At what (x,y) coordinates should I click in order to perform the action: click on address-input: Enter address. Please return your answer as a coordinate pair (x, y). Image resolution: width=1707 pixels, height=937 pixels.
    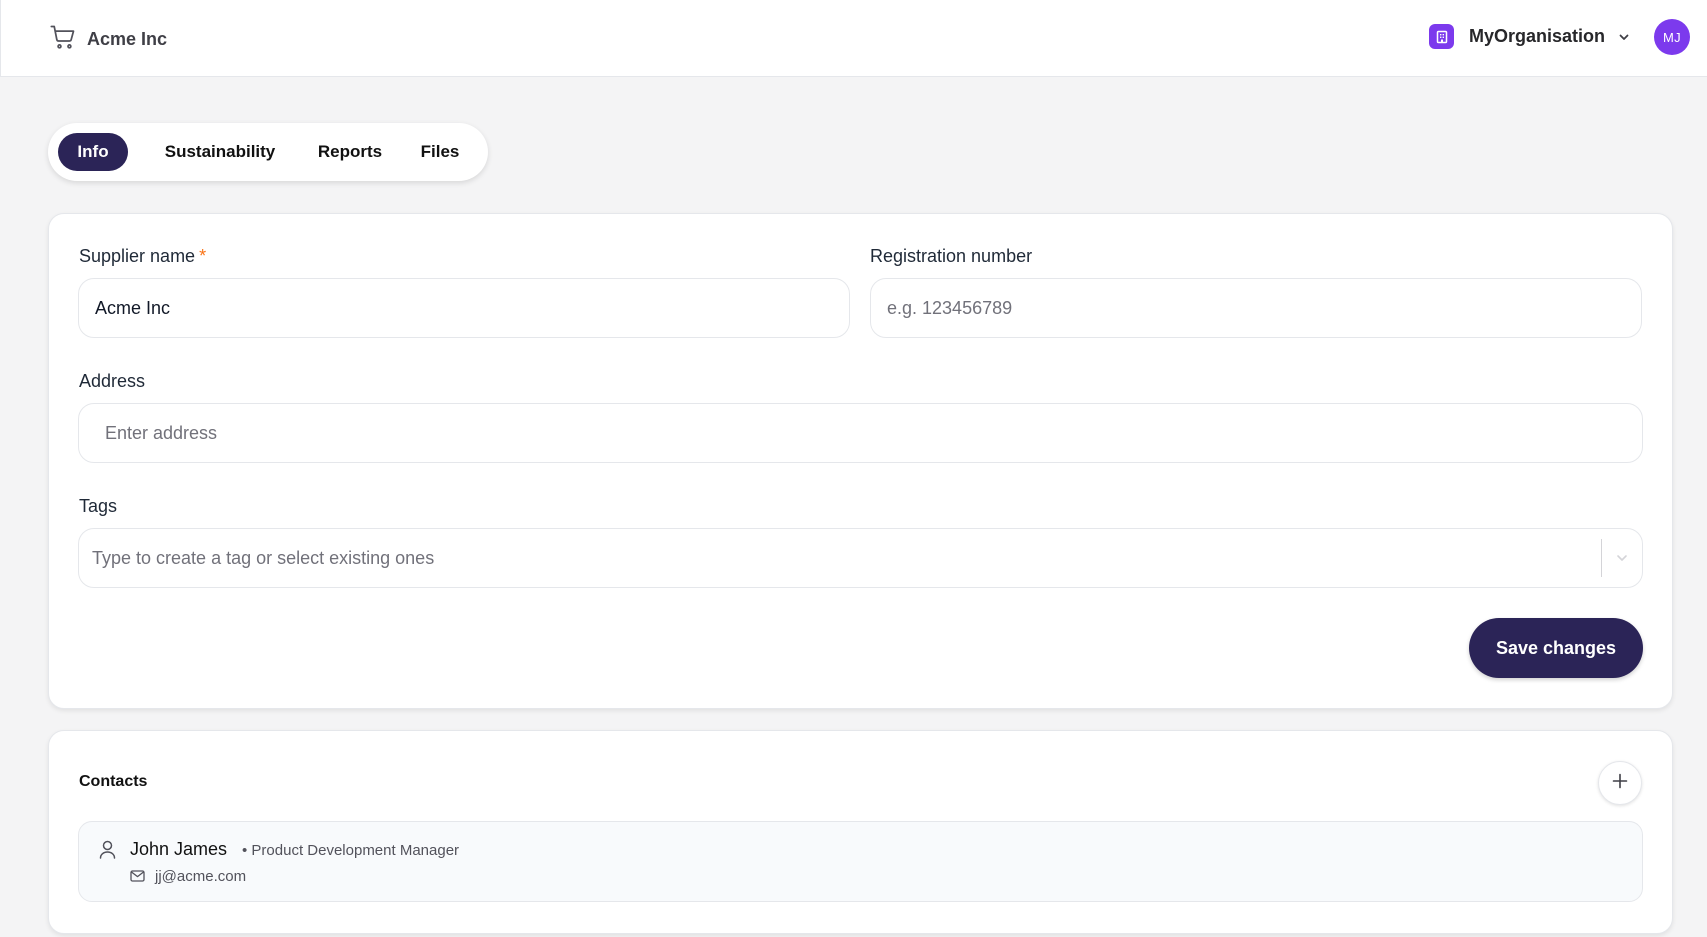
    Looking at the image, I should click on (860, 433).